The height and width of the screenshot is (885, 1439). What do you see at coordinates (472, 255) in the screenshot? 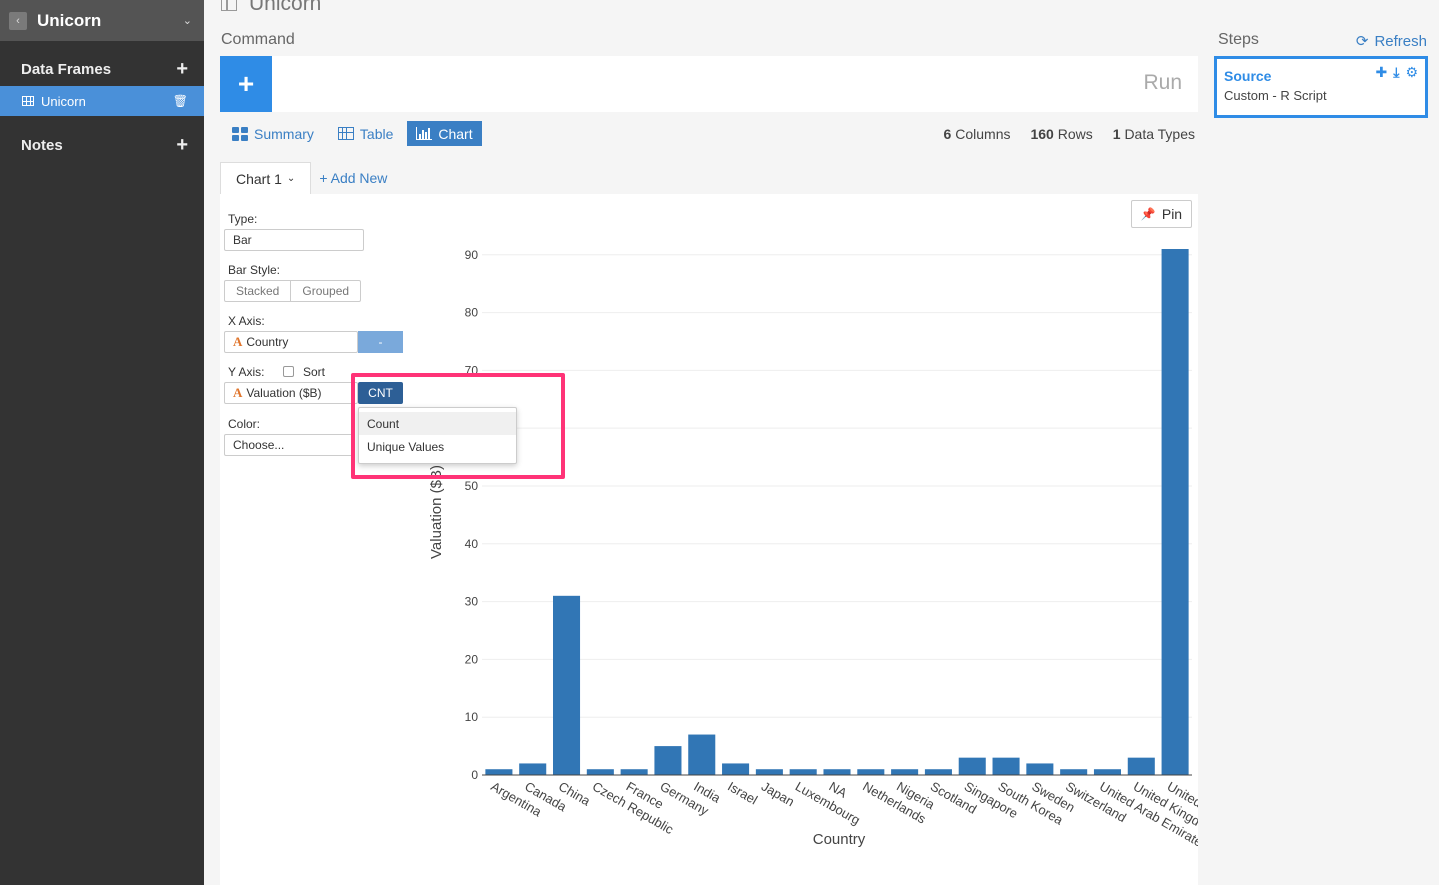
I see `y-tick-label: 90` at bounding box center [472, 255].